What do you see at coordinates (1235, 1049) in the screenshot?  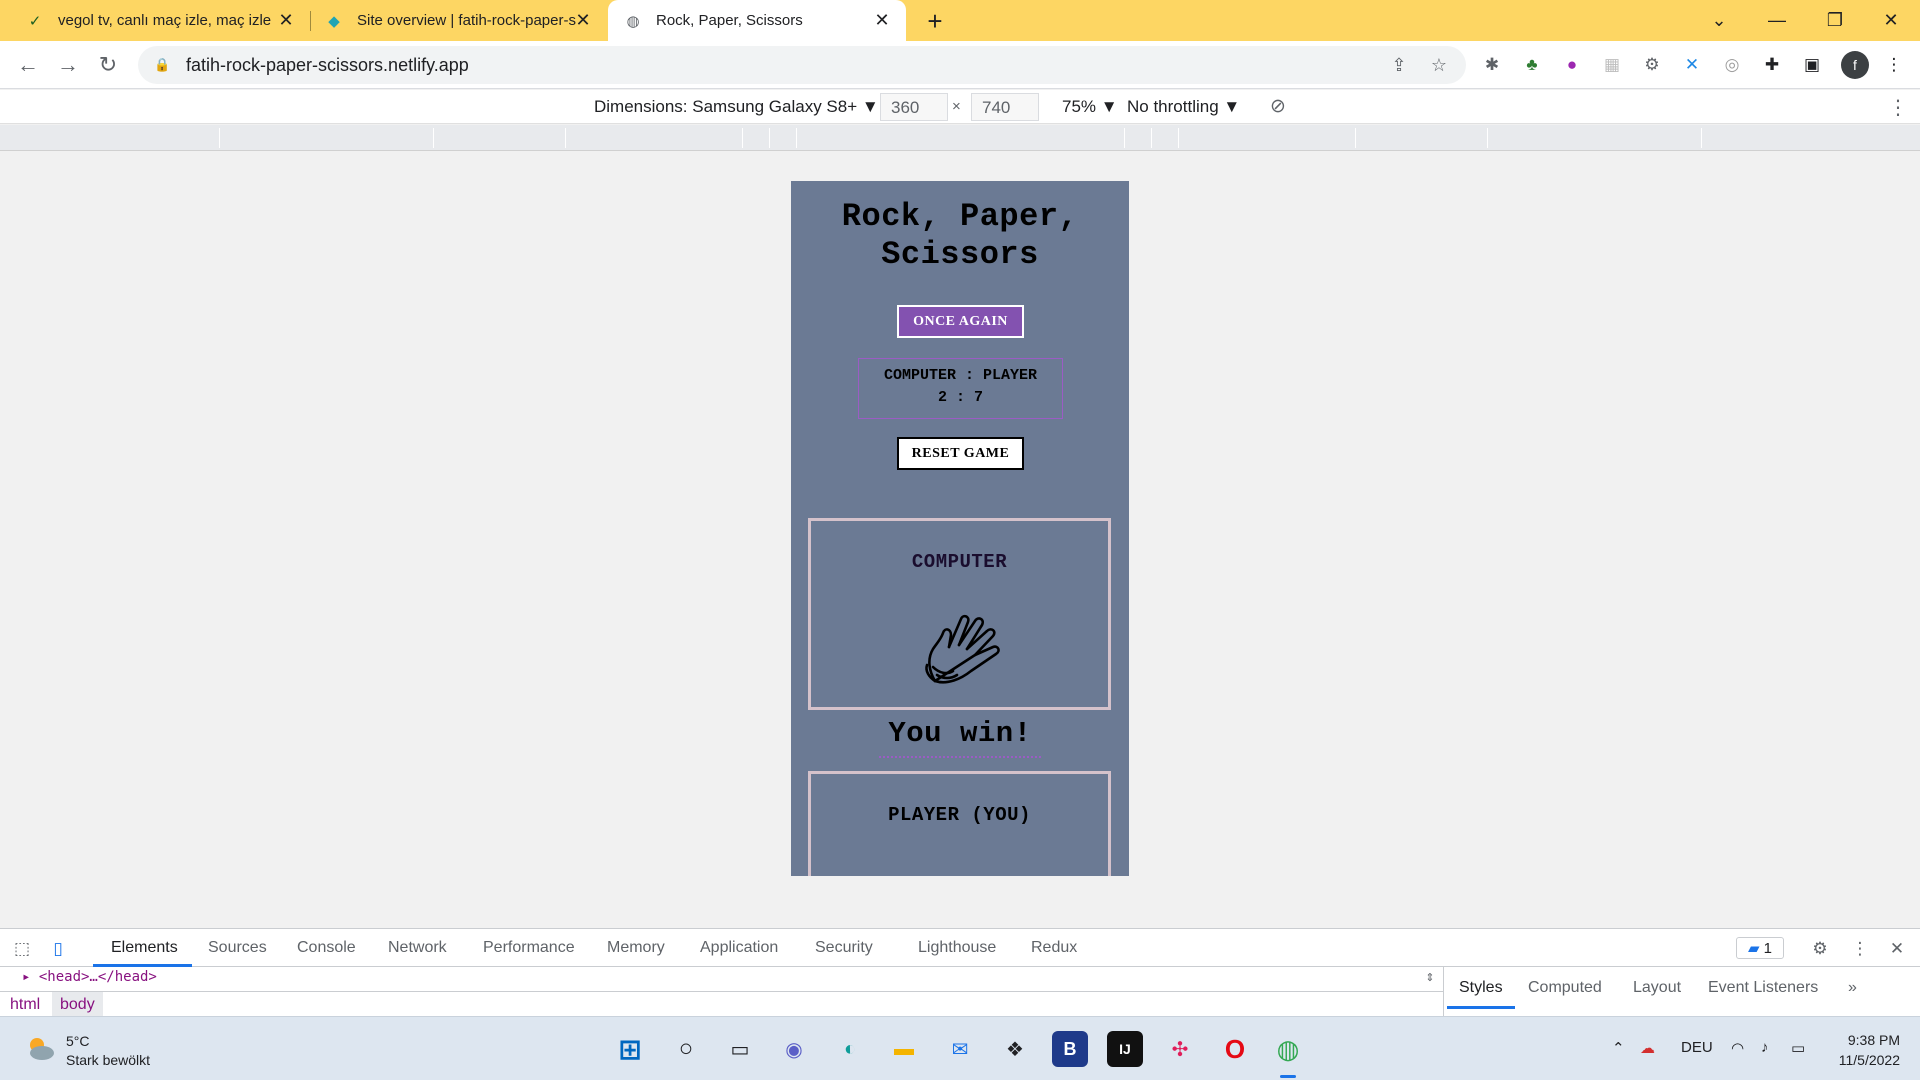 I see `opera-icon: O` at bounding box center [1235, 1049].